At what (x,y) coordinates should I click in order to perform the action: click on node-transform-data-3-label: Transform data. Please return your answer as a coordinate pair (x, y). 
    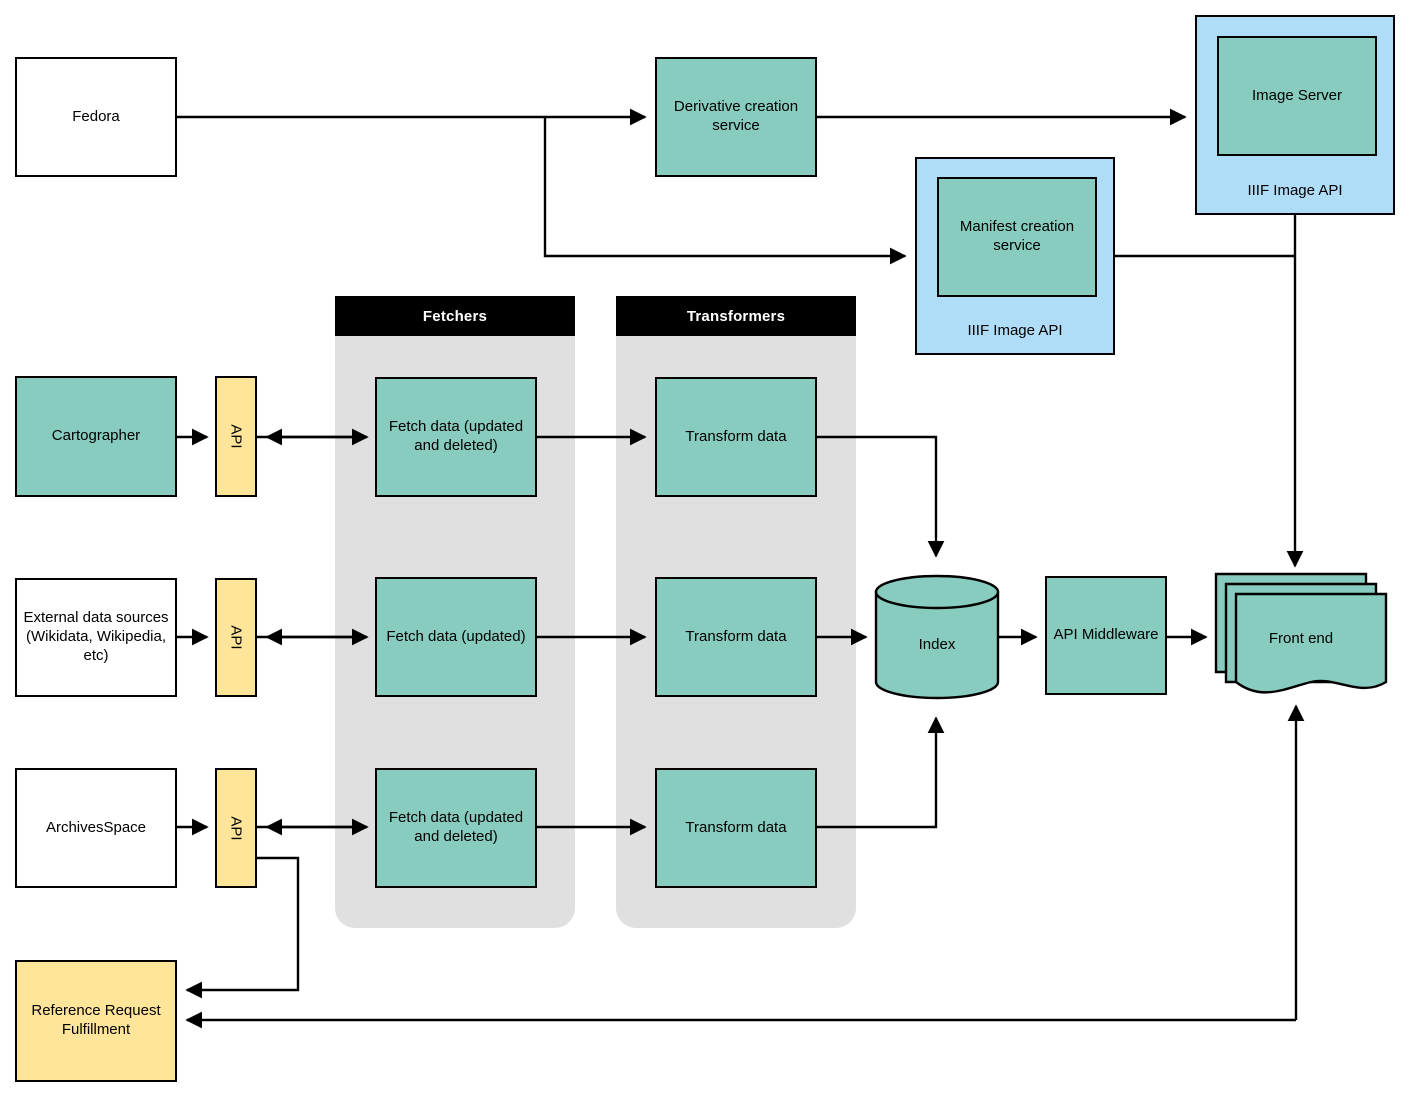
    Looking at the image, I should click on (736, 827).